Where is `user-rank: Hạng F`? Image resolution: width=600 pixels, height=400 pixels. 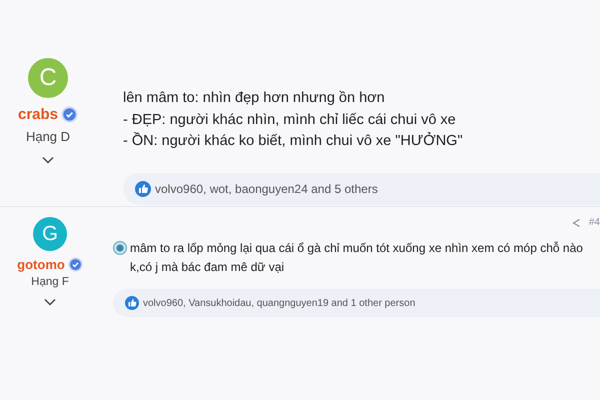 user-rank: Hạng F is located at coordinates (50, 282).